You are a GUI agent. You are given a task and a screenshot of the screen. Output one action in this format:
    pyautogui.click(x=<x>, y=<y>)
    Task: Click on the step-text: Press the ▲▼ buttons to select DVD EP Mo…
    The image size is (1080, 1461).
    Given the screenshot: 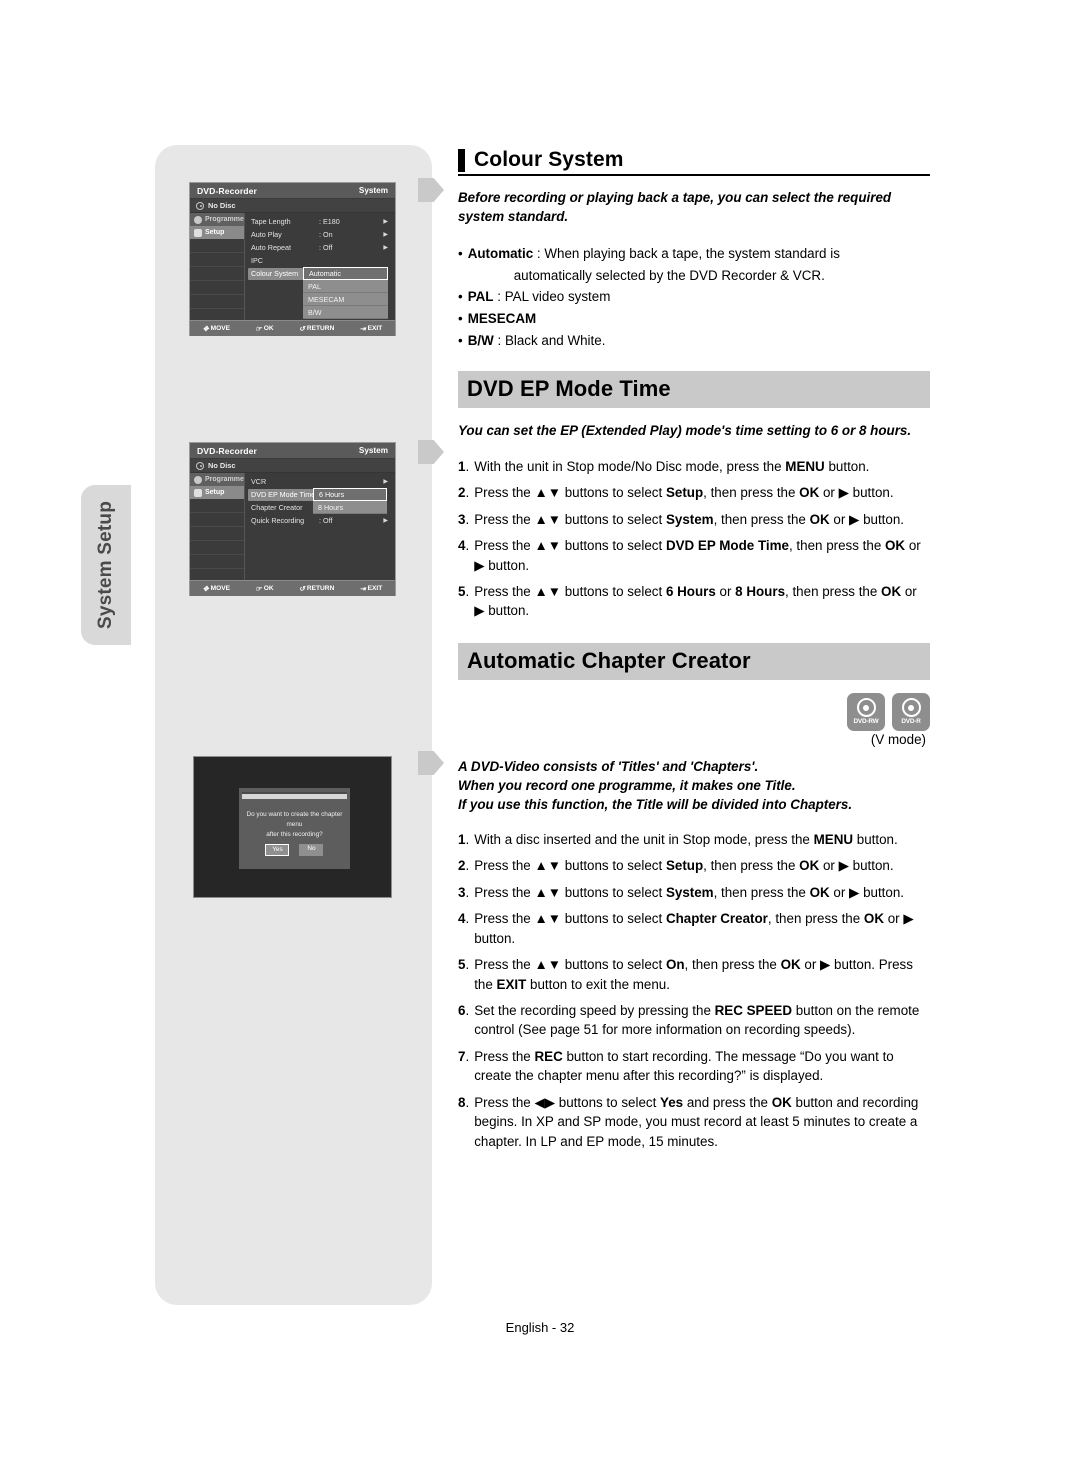 What is the action you would take?
    pyautogui.click(x=697, y=555)
    